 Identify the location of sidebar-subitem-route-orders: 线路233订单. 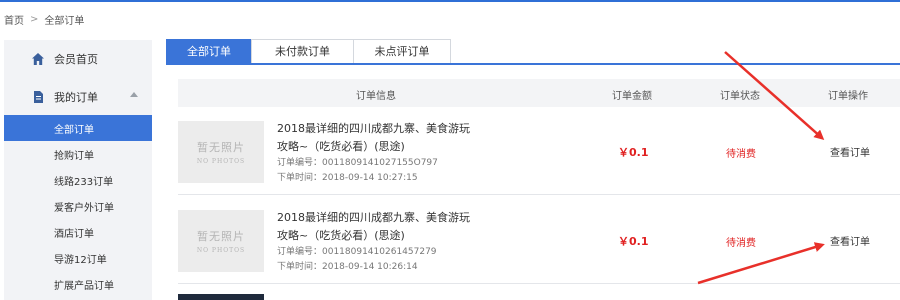
(78, 180).